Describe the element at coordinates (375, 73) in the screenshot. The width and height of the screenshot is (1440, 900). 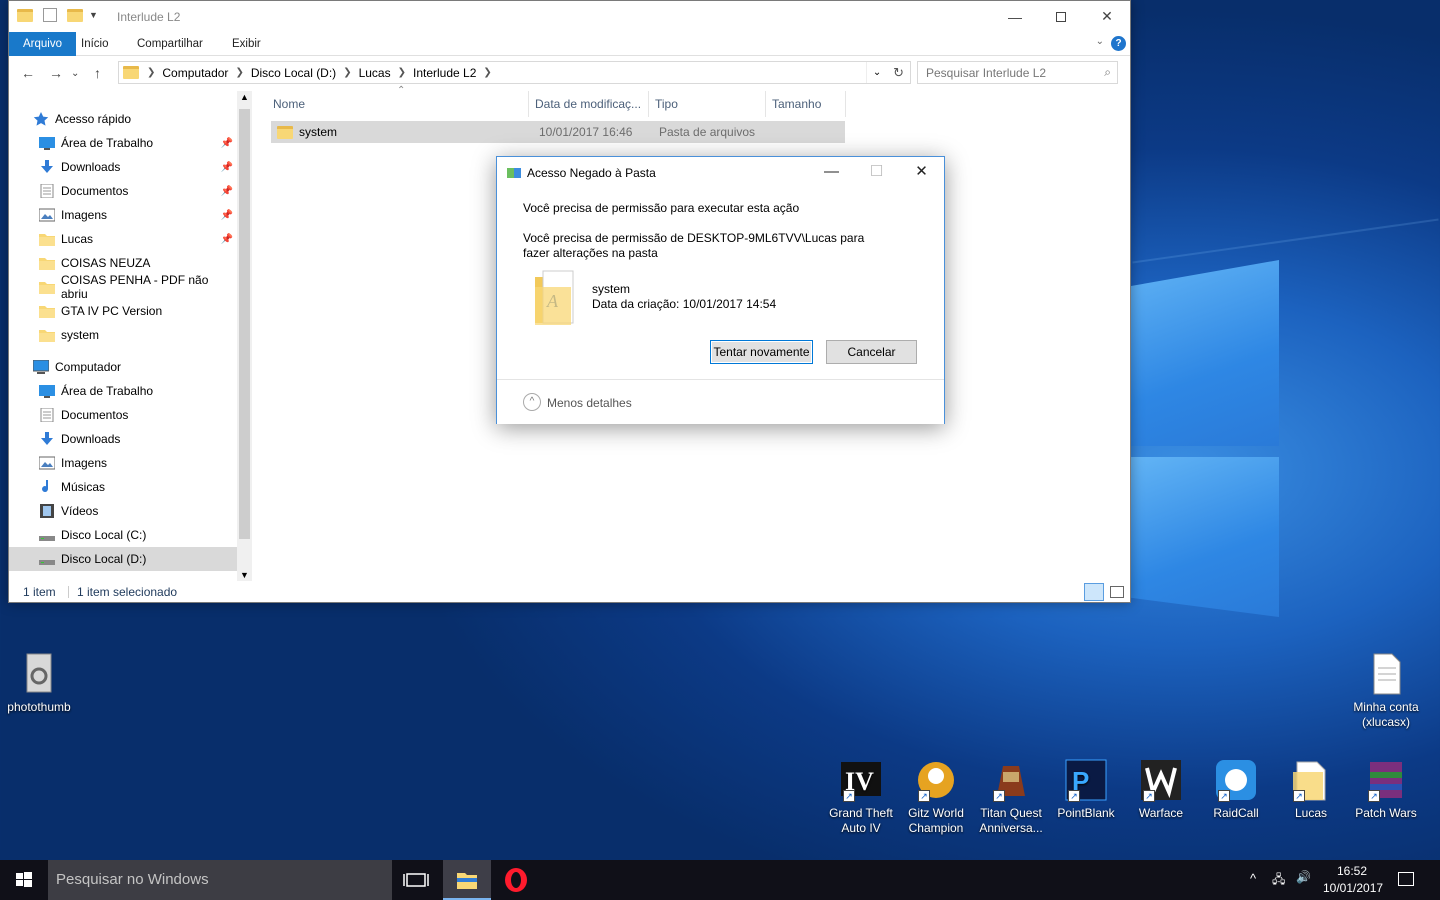
I see `breadcrumb-lucas: Lucas` at that location.